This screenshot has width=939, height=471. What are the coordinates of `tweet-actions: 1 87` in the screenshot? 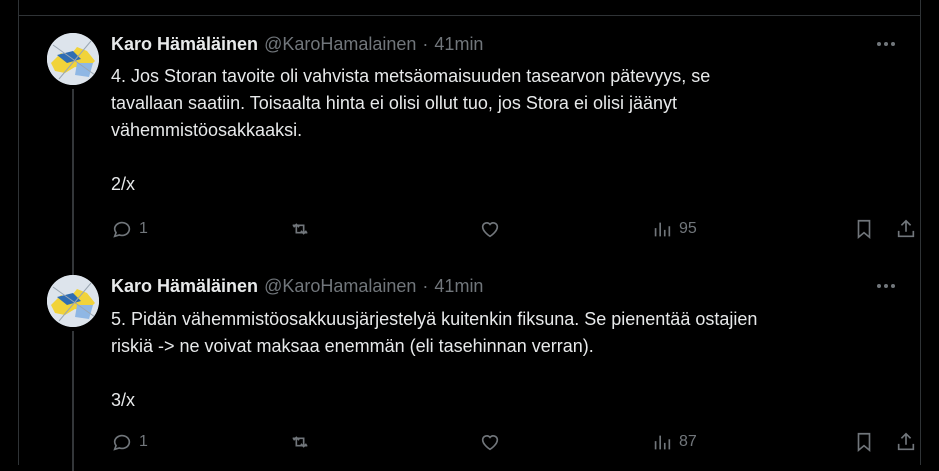 It's located at (513, 442).